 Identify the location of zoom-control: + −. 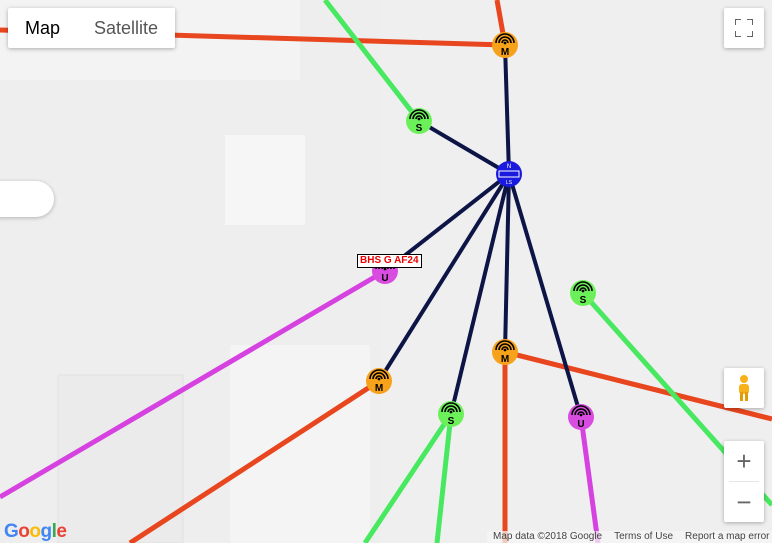
(744, 481).